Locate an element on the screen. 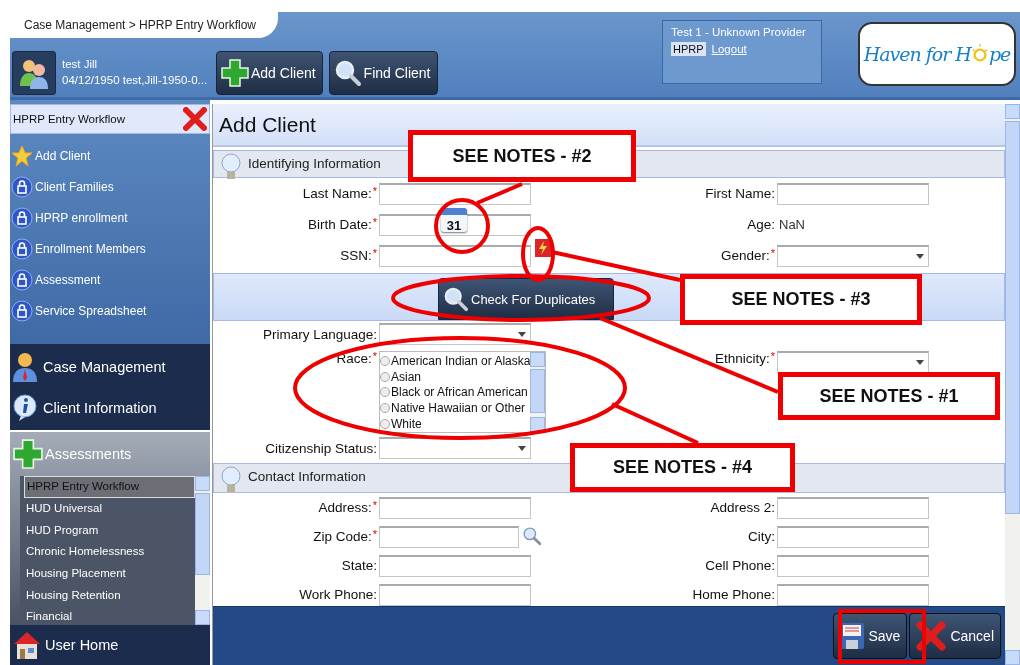 Image resolution: width=1020 pixels, height=665 pixels. workflow-step: Client Families is located at coordinates (110, 186).